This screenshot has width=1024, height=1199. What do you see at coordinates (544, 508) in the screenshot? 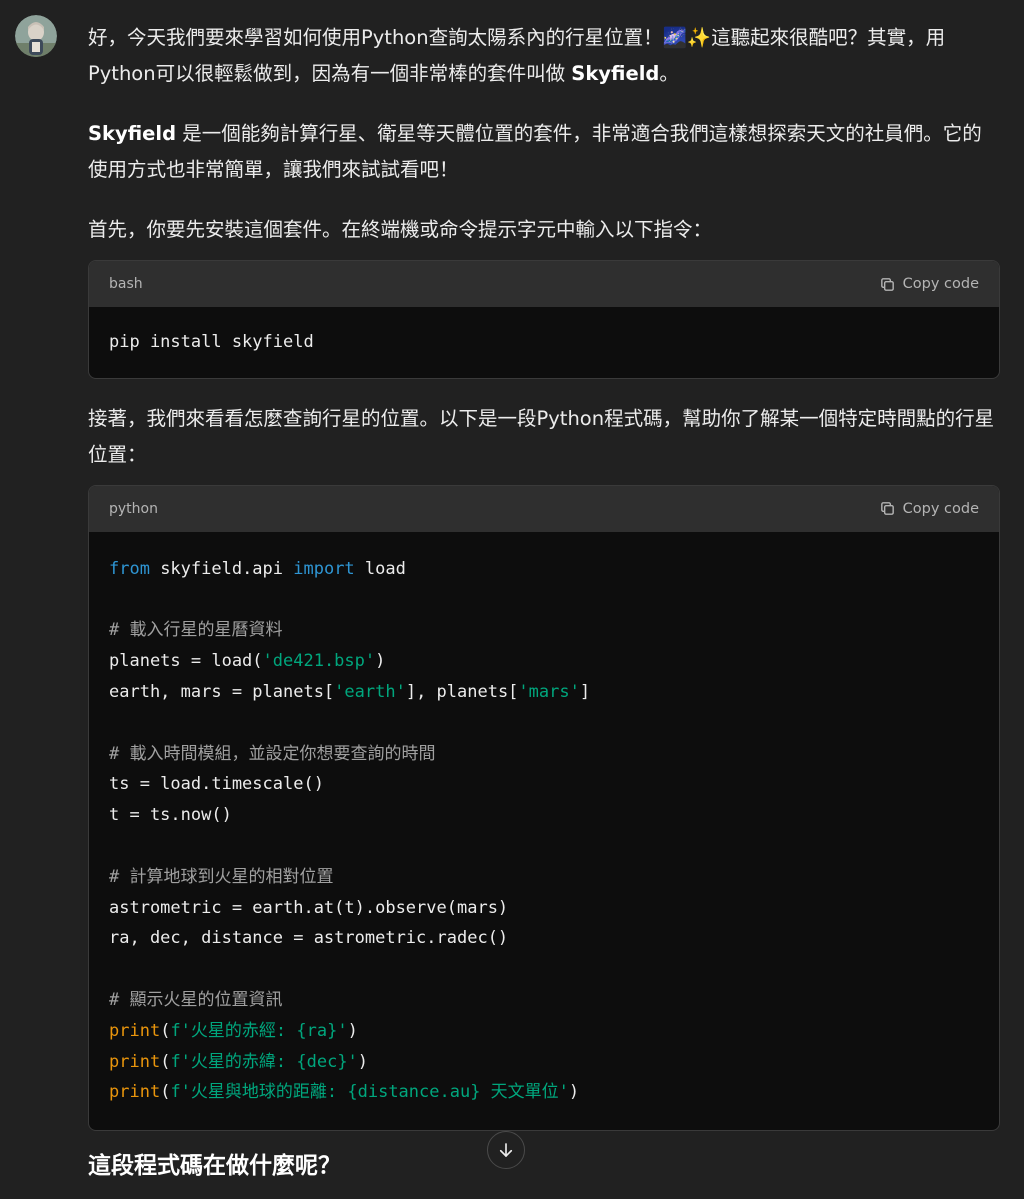
I see `code-header: python Copy code` at bounding box center [544, 508].